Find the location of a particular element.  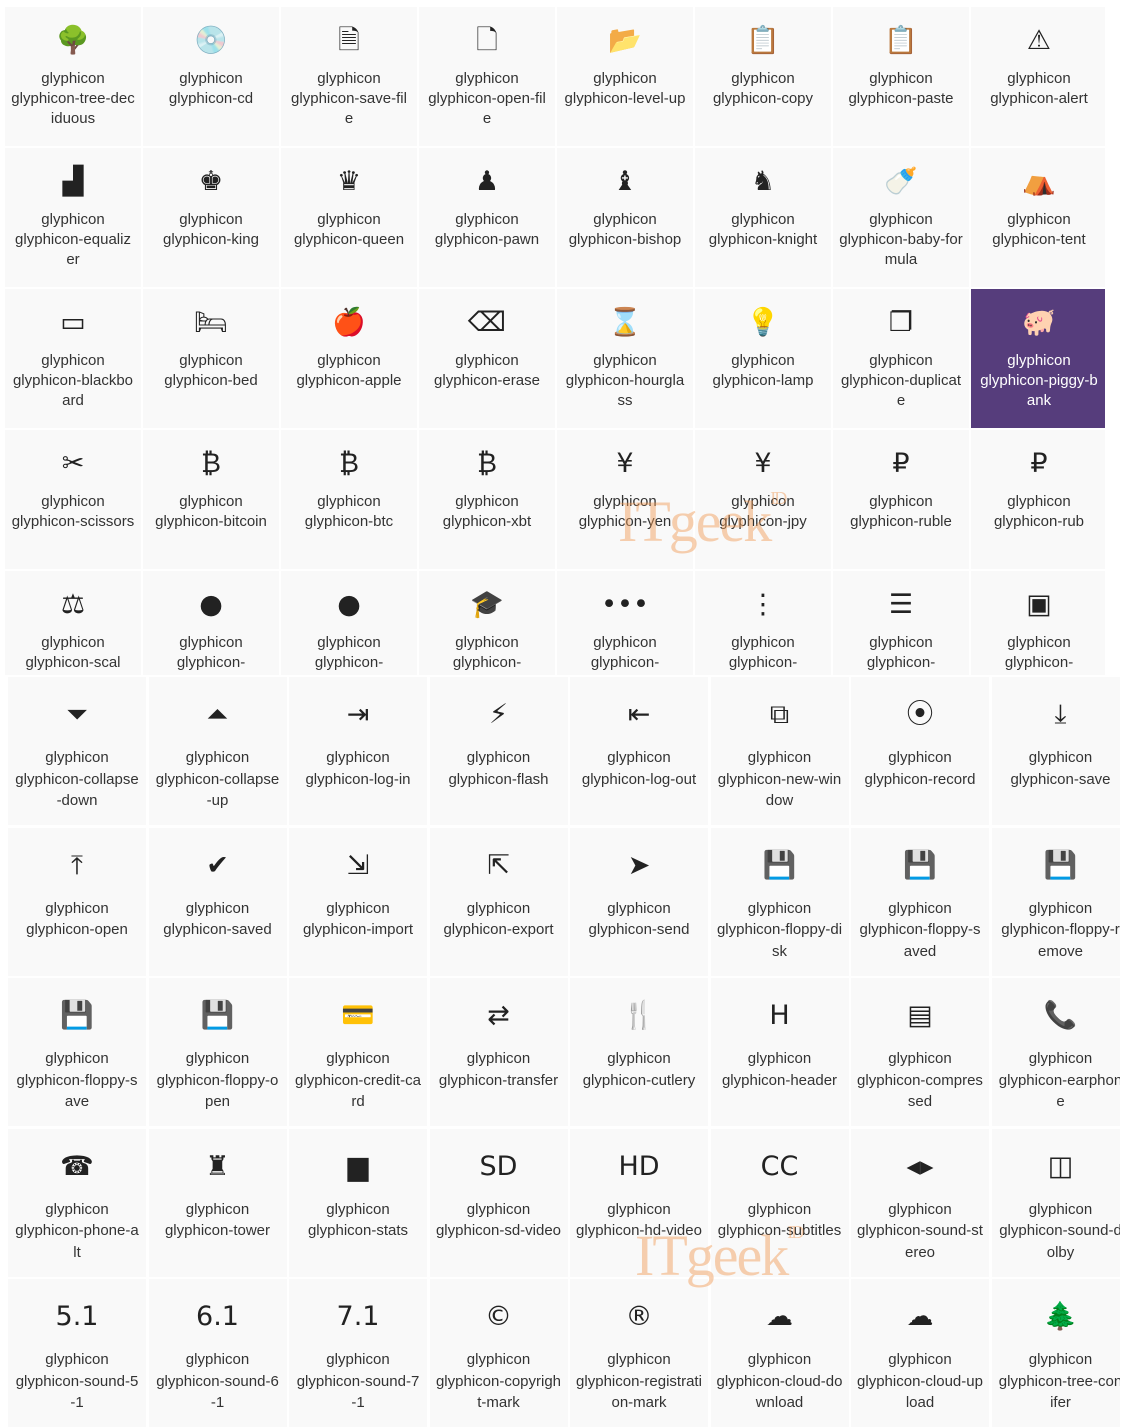

icon-cell-floppy-save: 💾 glyphicon glyphicon-floppy-save is located at coordinates (77, 1052).